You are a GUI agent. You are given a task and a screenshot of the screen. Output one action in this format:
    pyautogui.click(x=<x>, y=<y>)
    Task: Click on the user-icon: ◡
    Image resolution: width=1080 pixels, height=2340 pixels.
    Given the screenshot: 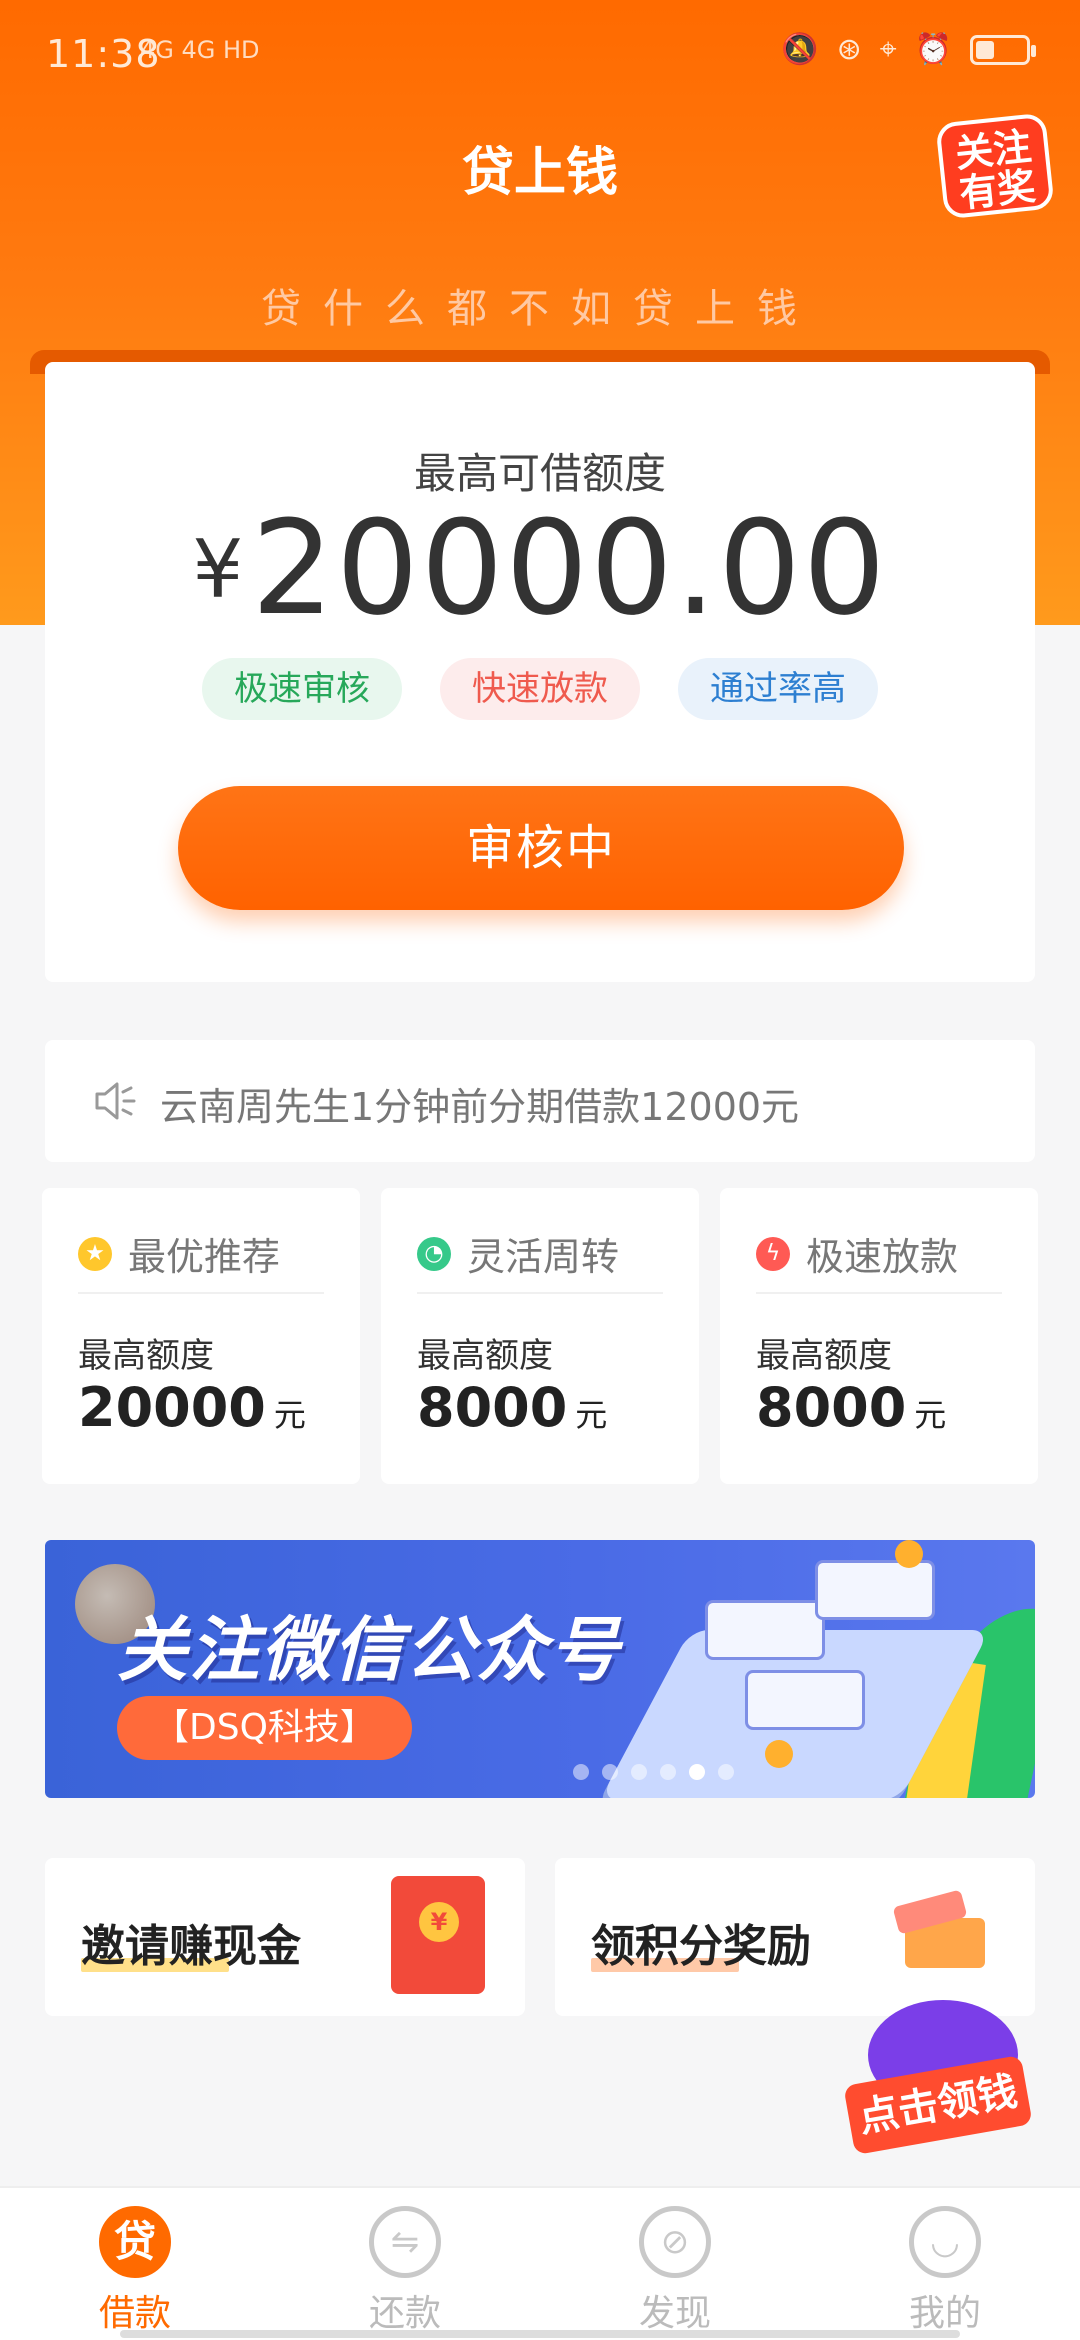 What is the action you would take?
    pyautogui.click(x=945, y=2242)
    